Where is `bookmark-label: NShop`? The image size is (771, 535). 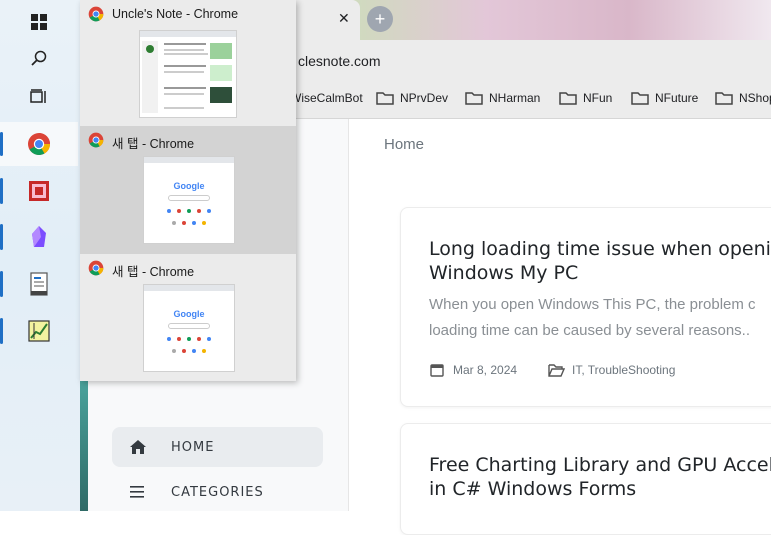
bookmark-label: NShop is located at coordinates (755, 98).